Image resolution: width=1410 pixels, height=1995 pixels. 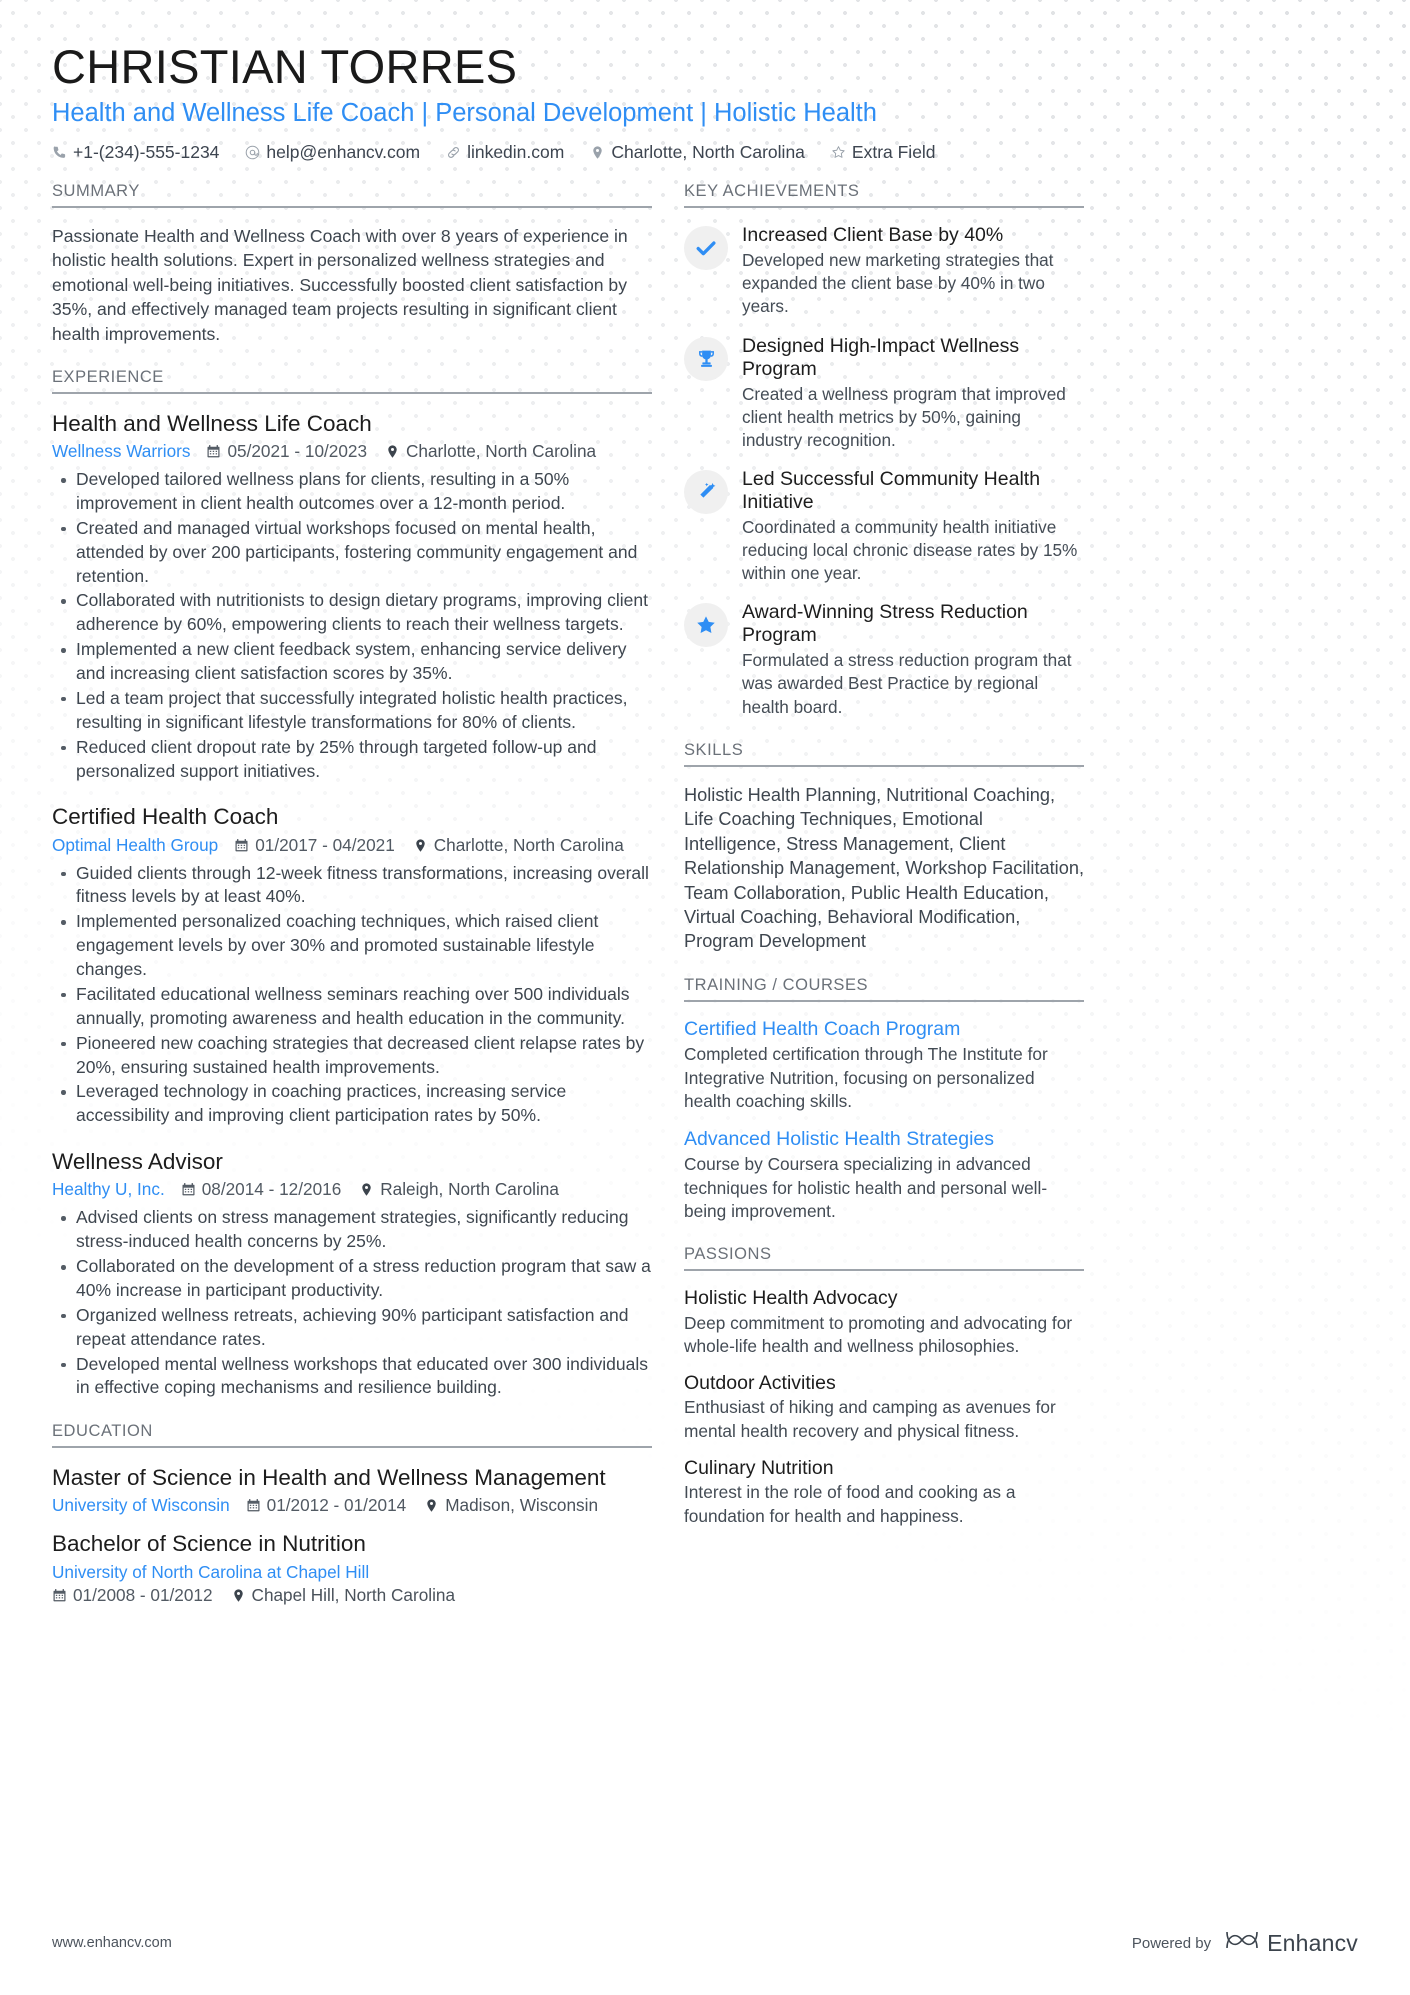 What do you see at coordinates (352, 195) in the screenshot?
I see `summary-section-title: SUMMARY` at bounding box center [352, 195].